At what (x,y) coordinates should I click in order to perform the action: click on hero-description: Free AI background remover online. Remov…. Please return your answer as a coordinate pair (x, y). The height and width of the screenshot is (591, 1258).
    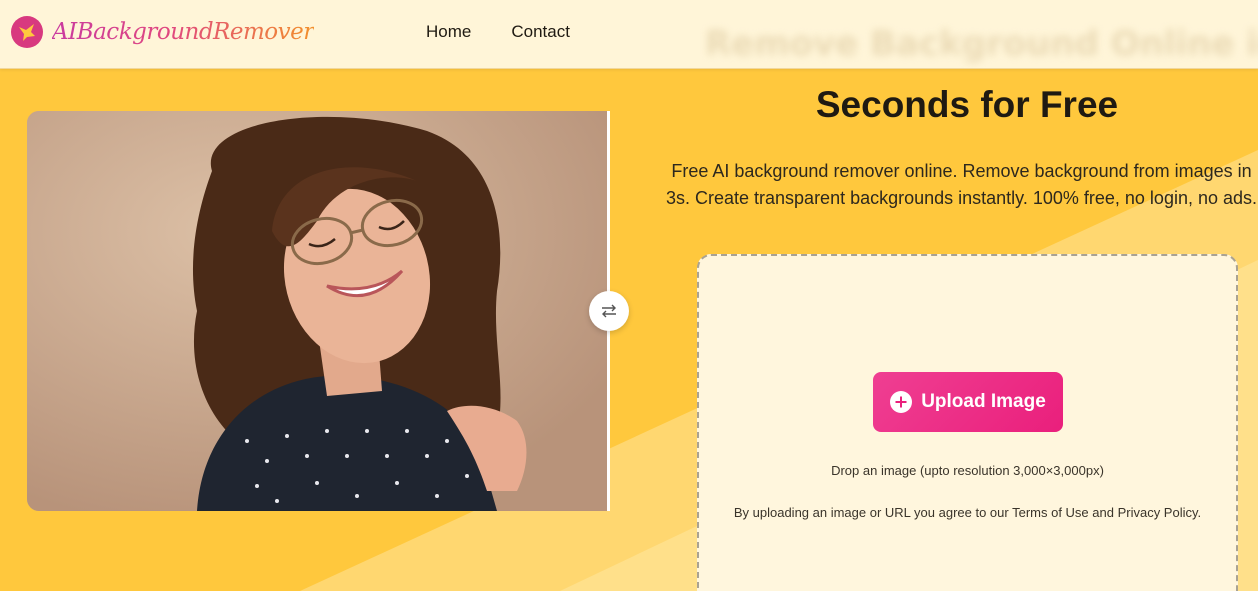
    Looking at the image, I should click on (961, 184).